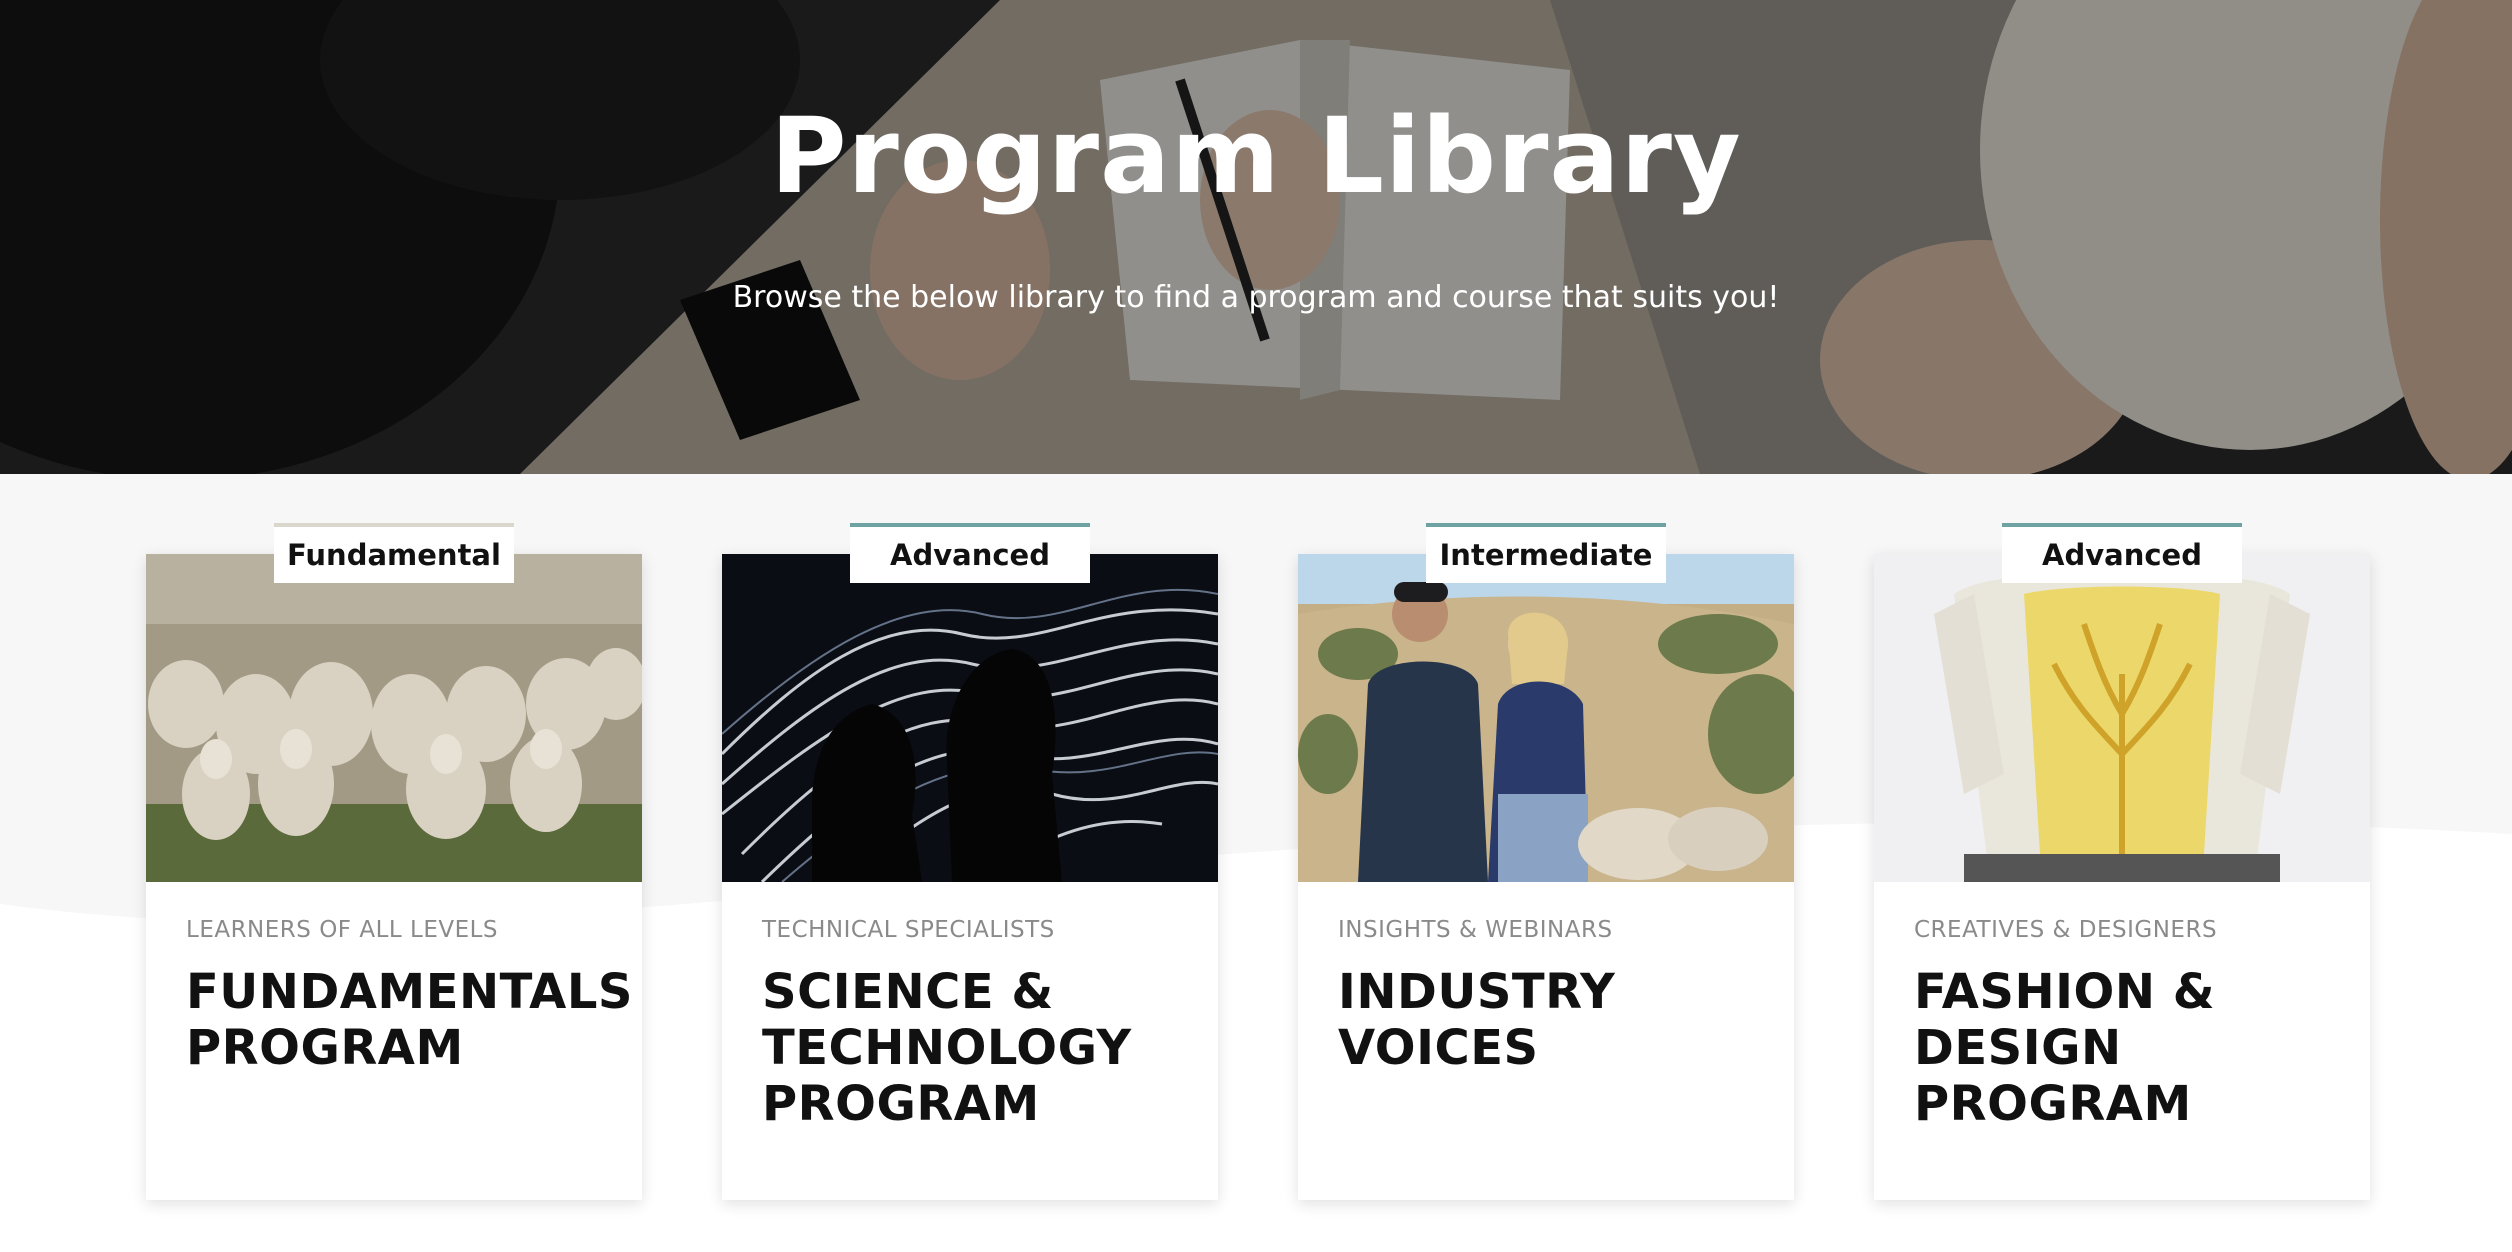 This screenshot has width=2512, height=1252. Describe the element at coordinates (1256, 156) in the screenshot. I see `page-title: Program Library` at that location.